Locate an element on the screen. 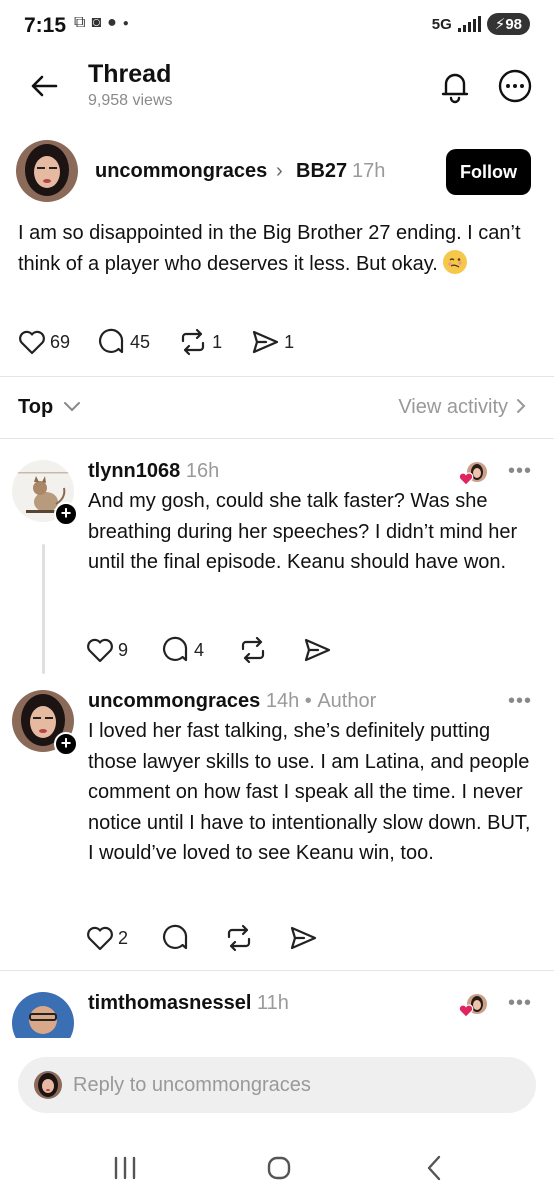  status-bar: 7:15 ⧉ ◙ ● ● 5G ⚡98 is located at coordinates (277, 26).